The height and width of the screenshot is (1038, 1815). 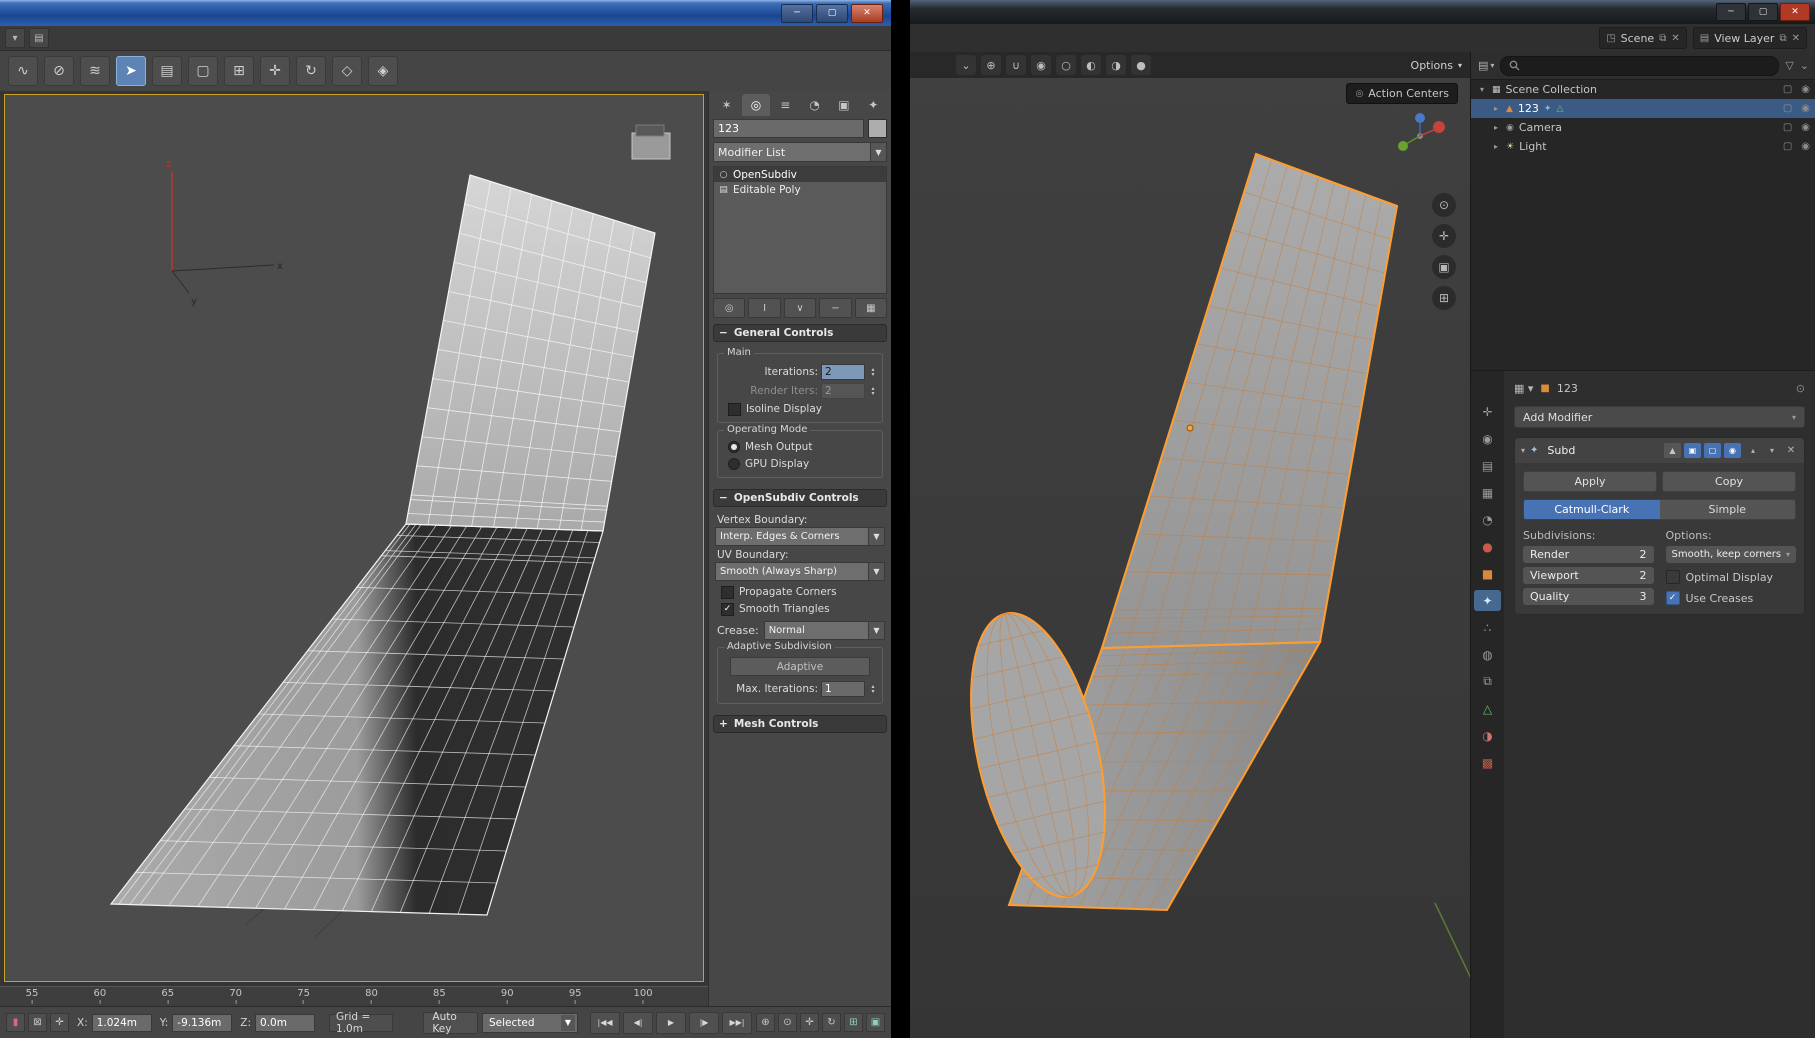 What do you see at coordinates (1444, 267) in the screenshot?
I see `camera-view-gizmo-icon: ▣` at bounding box center [1444, 267].